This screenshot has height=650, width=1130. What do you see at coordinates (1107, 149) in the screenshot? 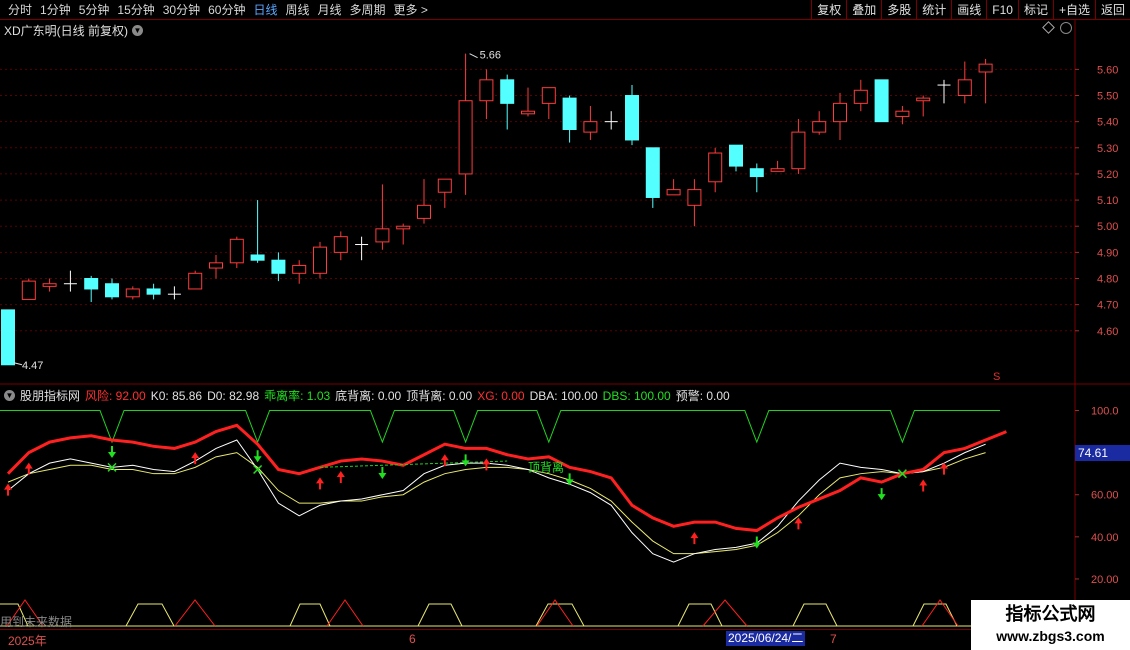
I see `price-tick-label: 5.30` at bounding box center [1107, 149].